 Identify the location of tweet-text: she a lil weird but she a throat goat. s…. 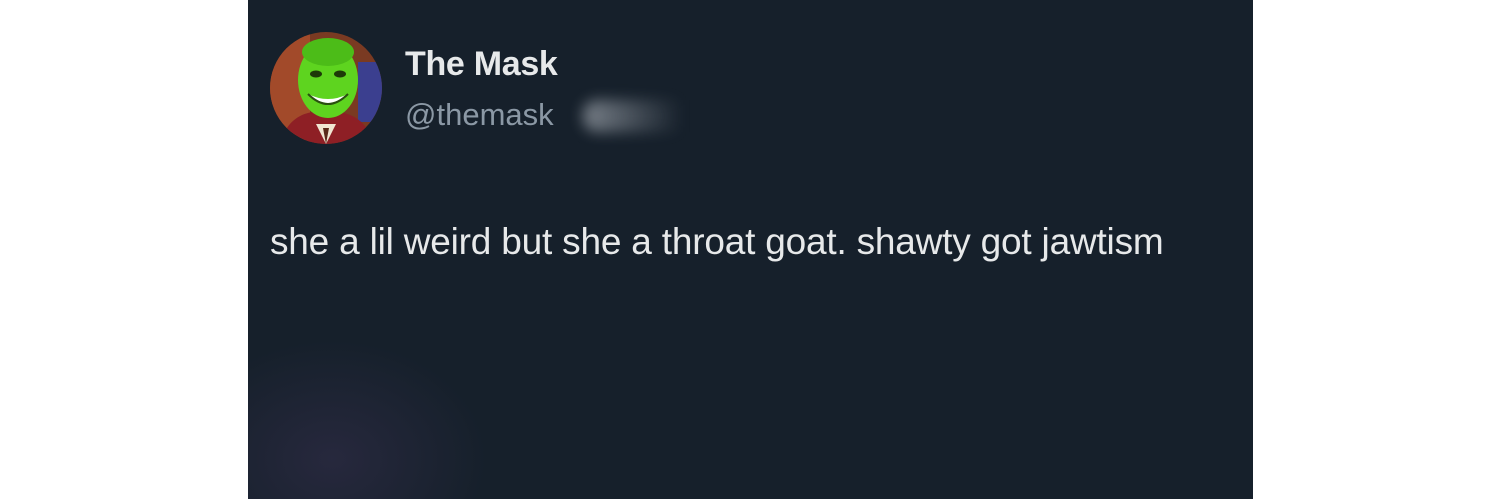
(717, 241).